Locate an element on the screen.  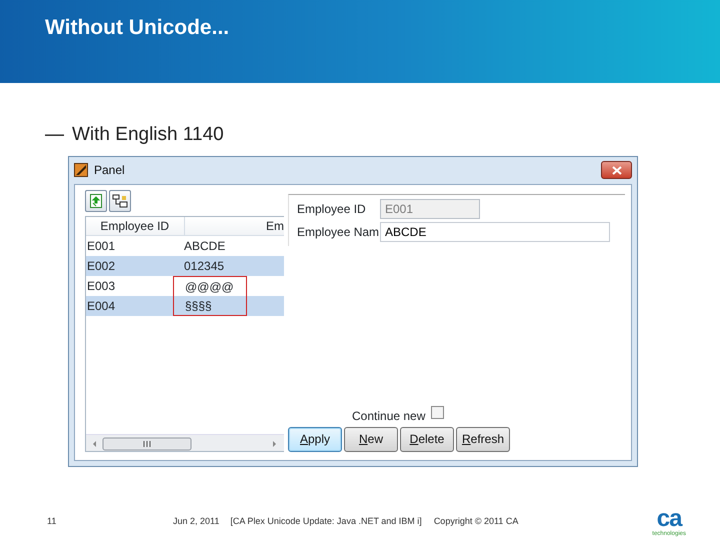
close-button is located at coordinates (616, 170).